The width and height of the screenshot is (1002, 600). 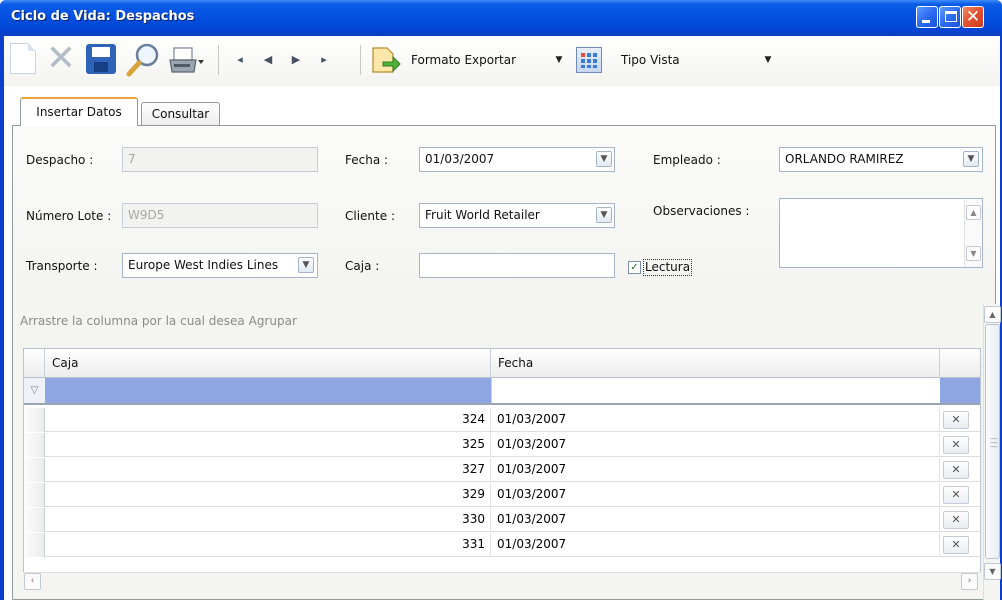 What do you see at coordinates (385, 60) in the screenshot?
I see `export-icon` at bounding box center [385, 60].